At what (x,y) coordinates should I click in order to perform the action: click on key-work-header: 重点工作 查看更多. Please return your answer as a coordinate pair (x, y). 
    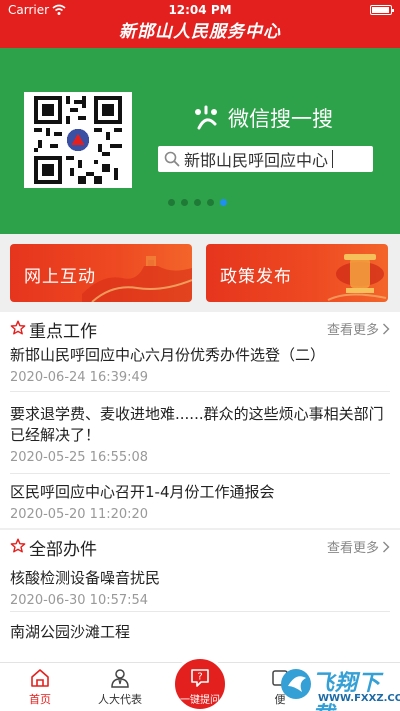
    Looking at the image, I should click on (200, 327).